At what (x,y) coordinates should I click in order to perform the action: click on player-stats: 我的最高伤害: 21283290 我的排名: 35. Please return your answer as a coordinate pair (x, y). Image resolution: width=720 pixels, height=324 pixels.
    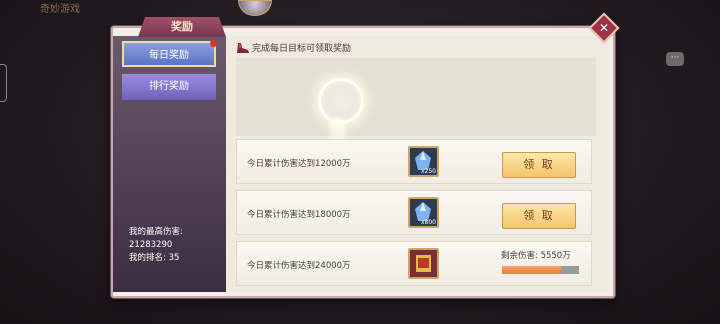
    Looking at the image, I should click on (156, 245).